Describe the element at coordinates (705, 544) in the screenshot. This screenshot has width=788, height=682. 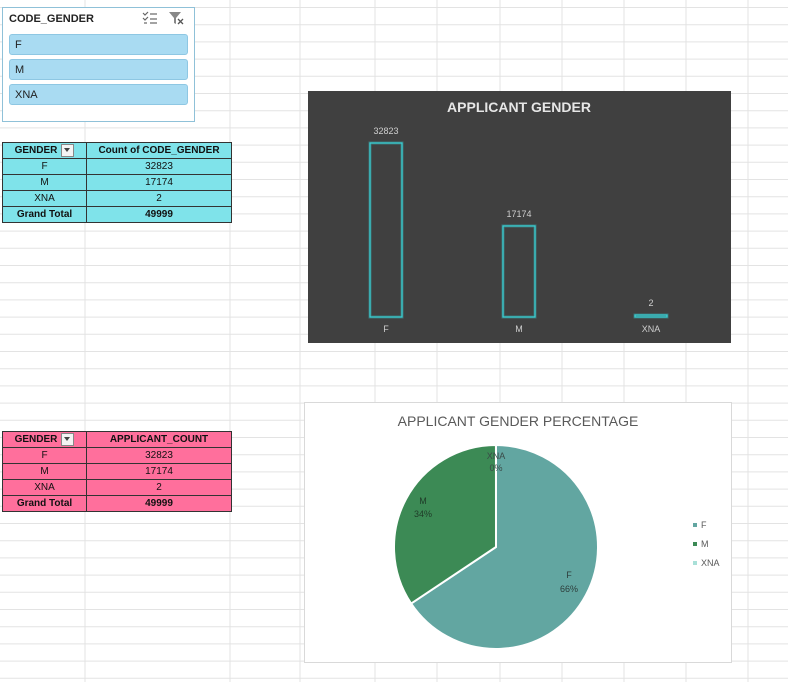
I see `legend-entry: M` at that location.